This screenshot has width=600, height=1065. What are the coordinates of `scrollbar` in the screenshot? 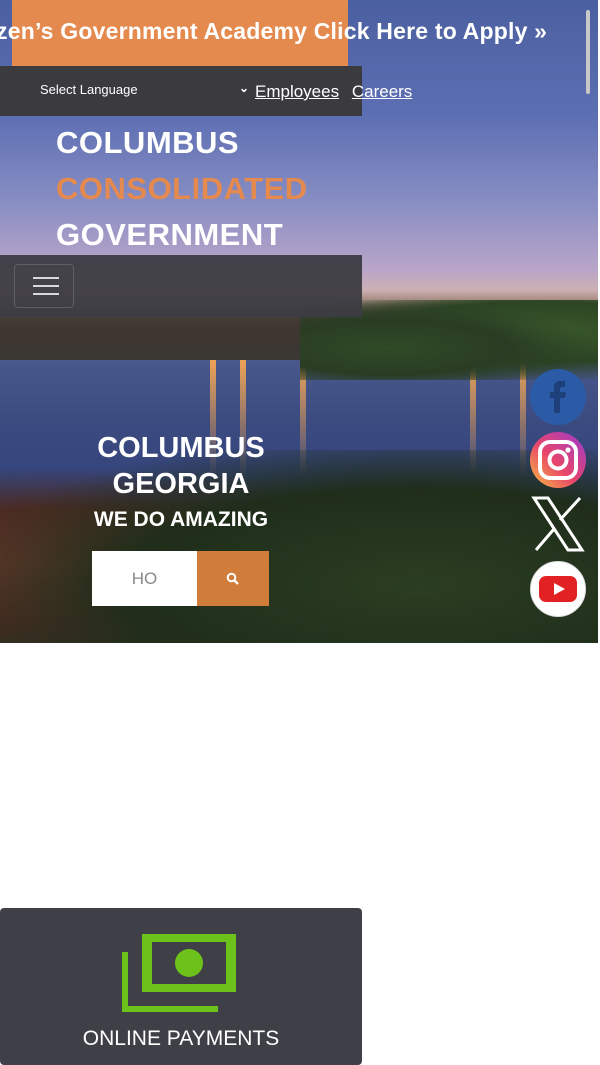 It's located at (588, 52).